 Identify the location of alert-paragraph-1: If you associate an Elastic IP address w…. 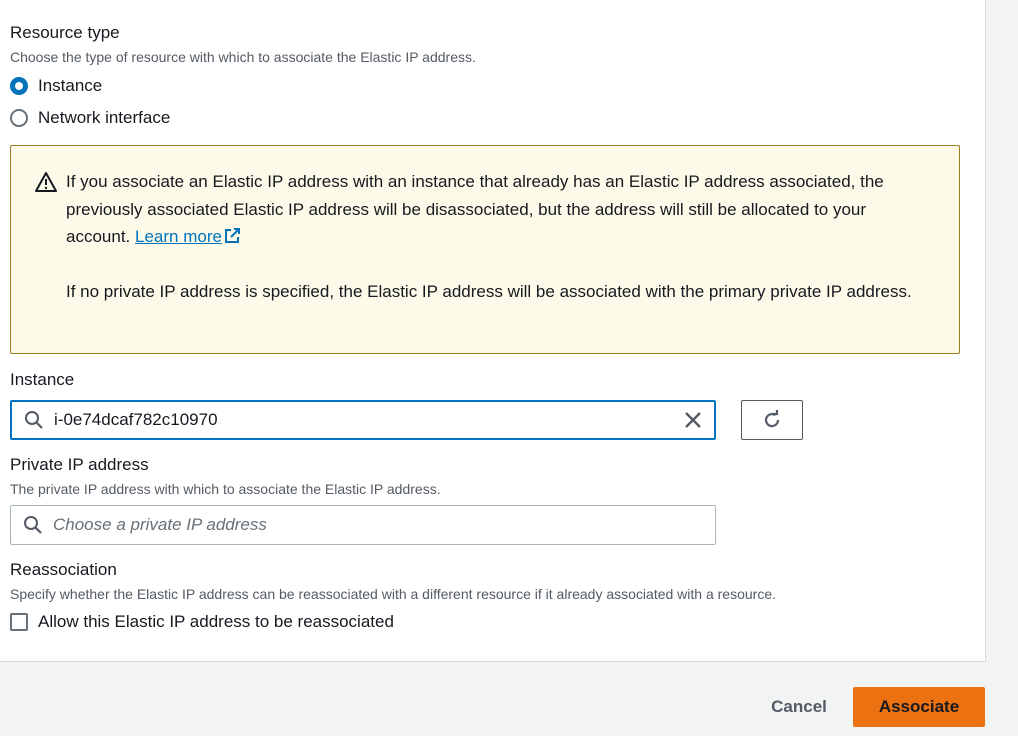
(496, 209).